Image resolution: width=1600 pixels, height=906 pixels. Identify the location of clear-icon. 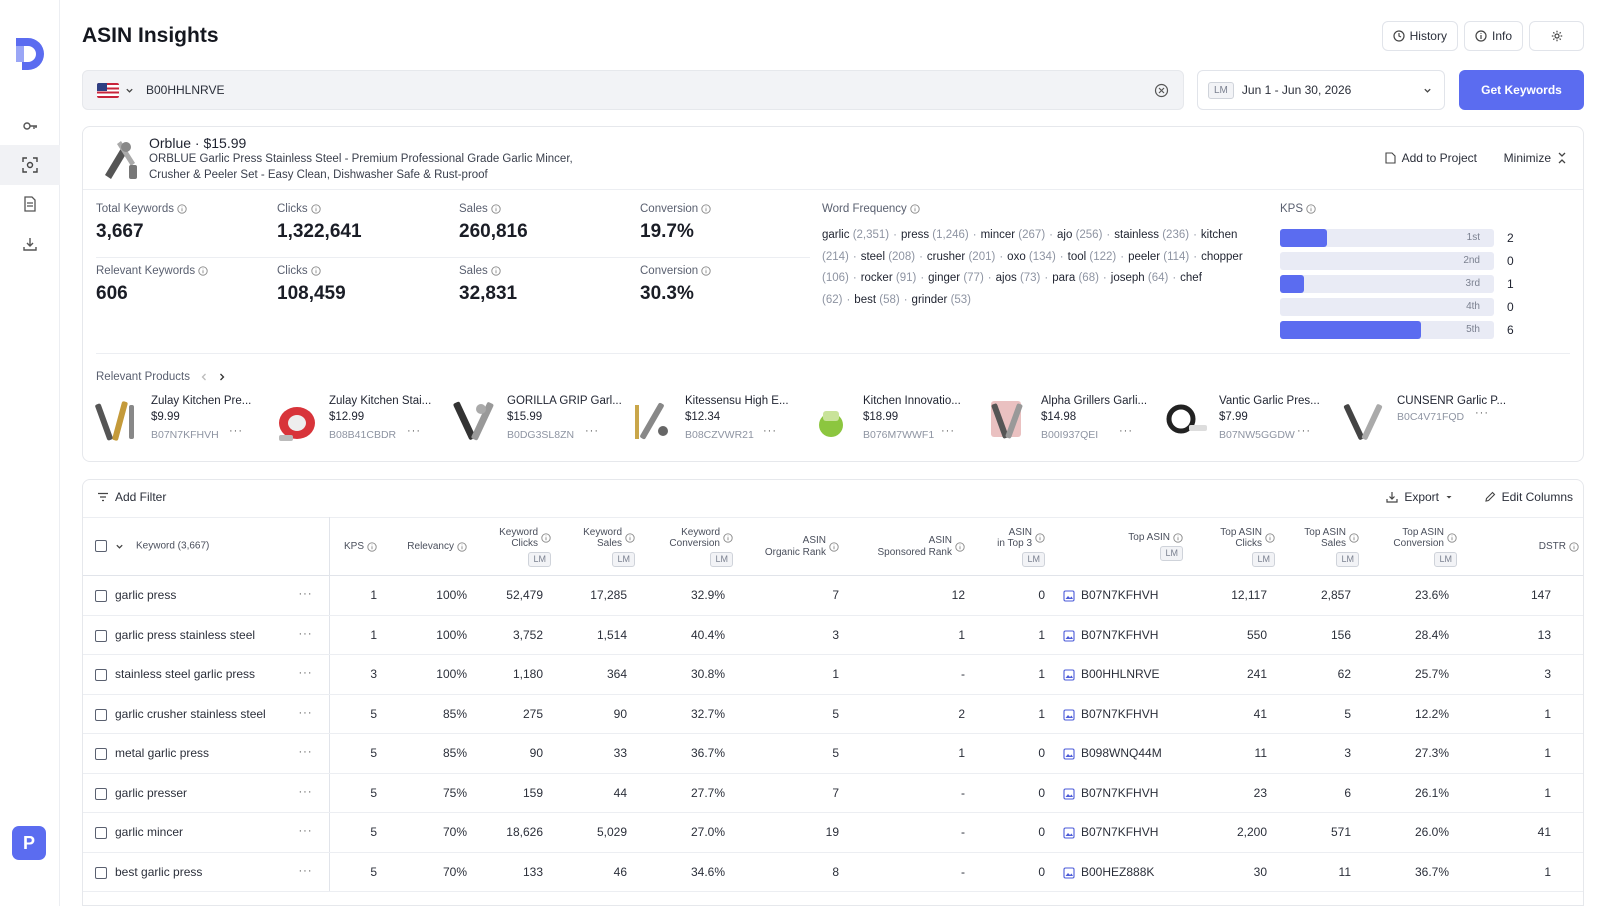
(1161, 90).